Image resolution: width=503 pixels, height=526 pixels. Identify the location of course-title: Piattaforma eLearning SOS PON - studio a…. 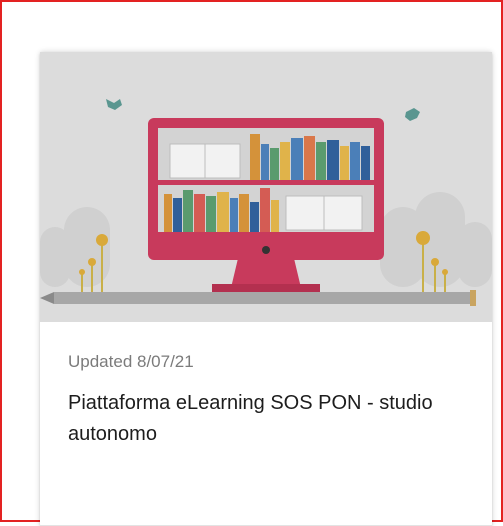
(268, 419).